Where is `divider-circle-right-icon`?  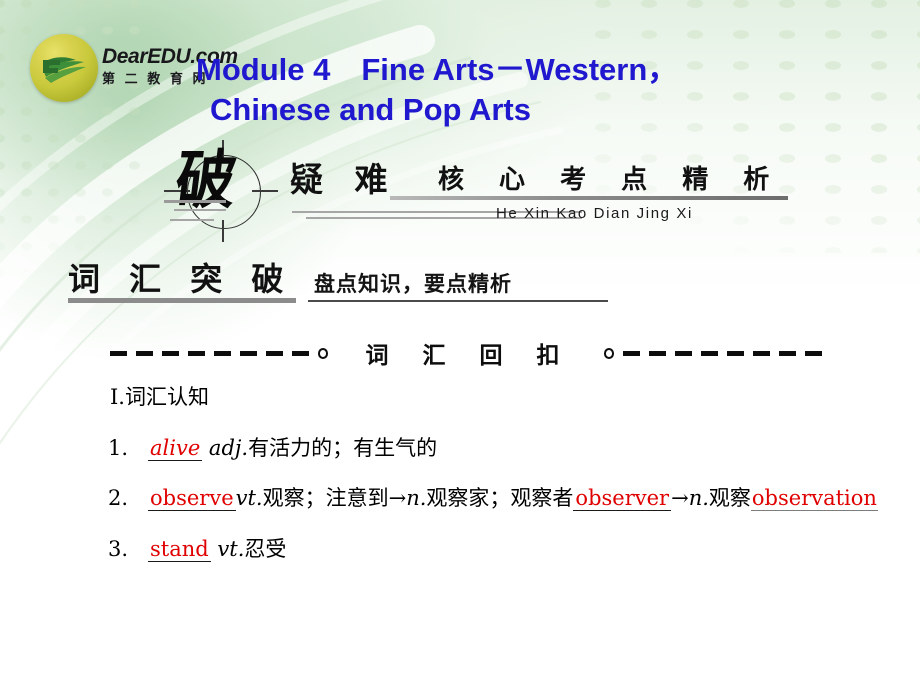
divider-circle-right-icon is located at coordinates (608, 353).